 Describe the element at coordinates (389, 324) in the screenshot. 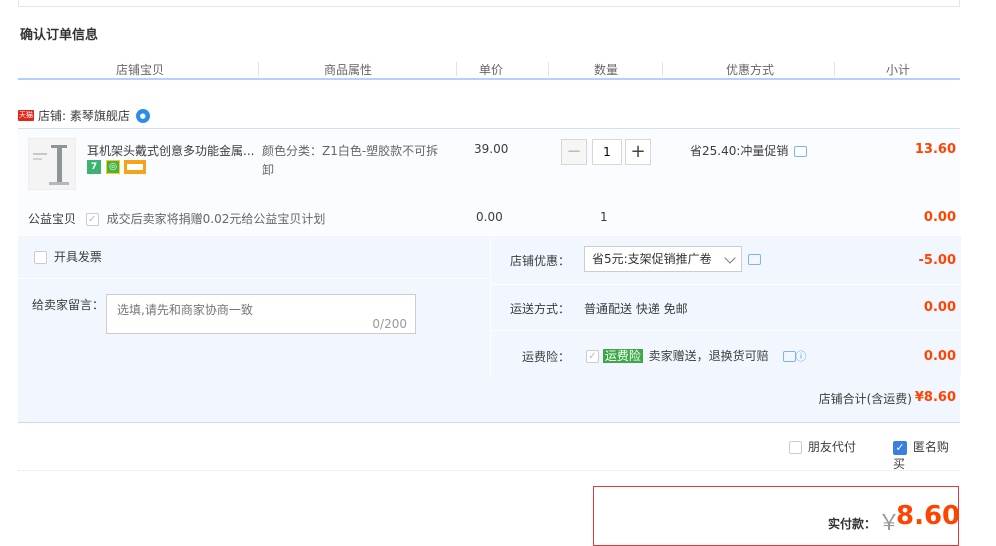

I see `message-char-count: 0/200` at that location.